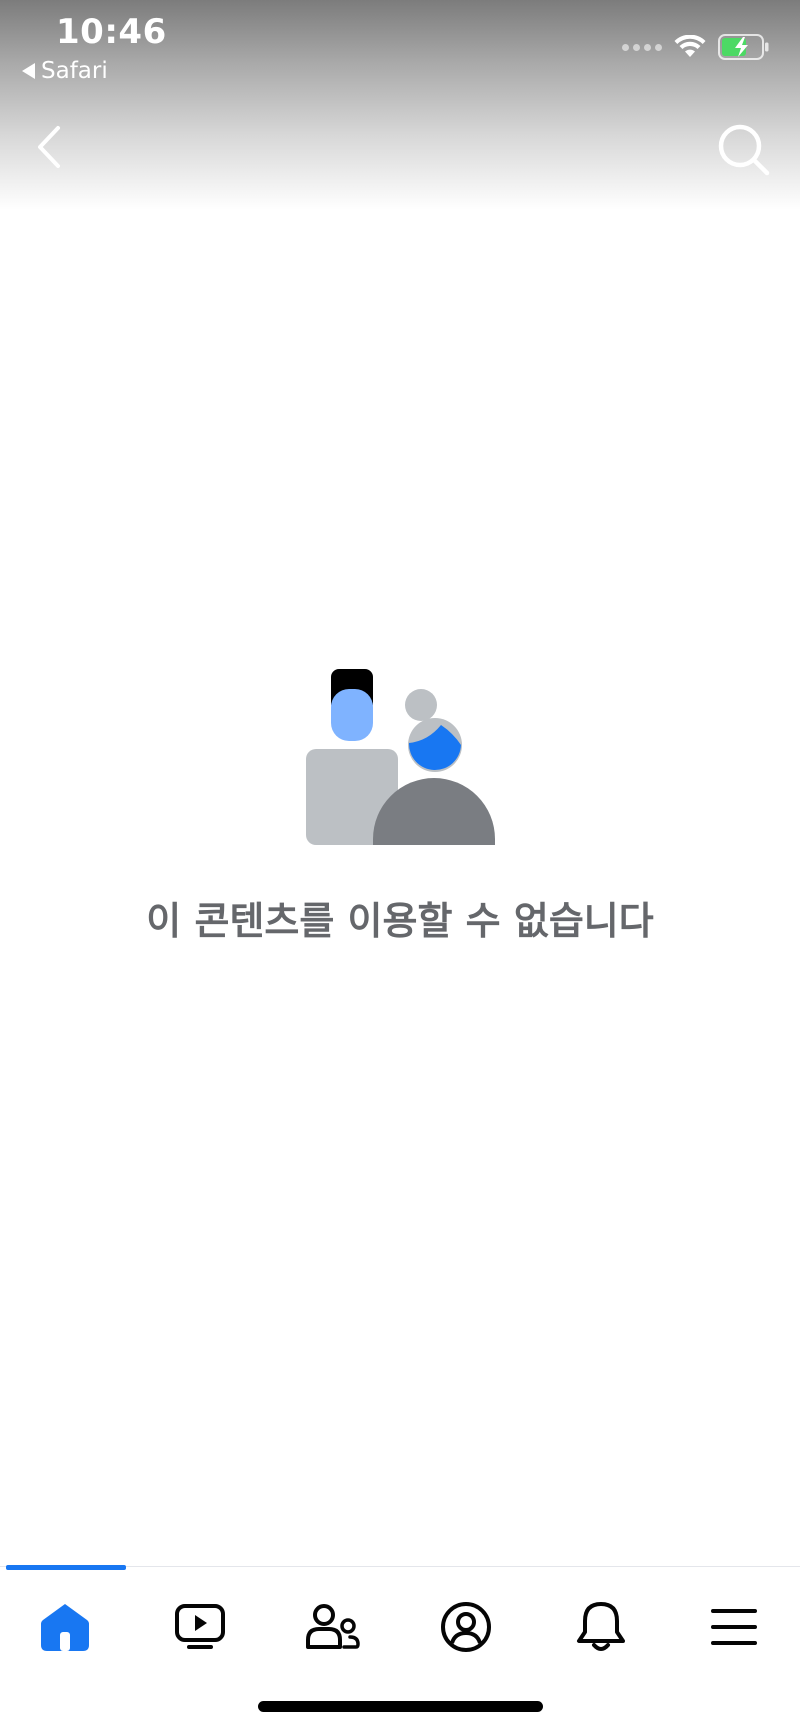 This screenshot has width=800, height=1733. I want to click on tab-notifications, so click(601, 1627).